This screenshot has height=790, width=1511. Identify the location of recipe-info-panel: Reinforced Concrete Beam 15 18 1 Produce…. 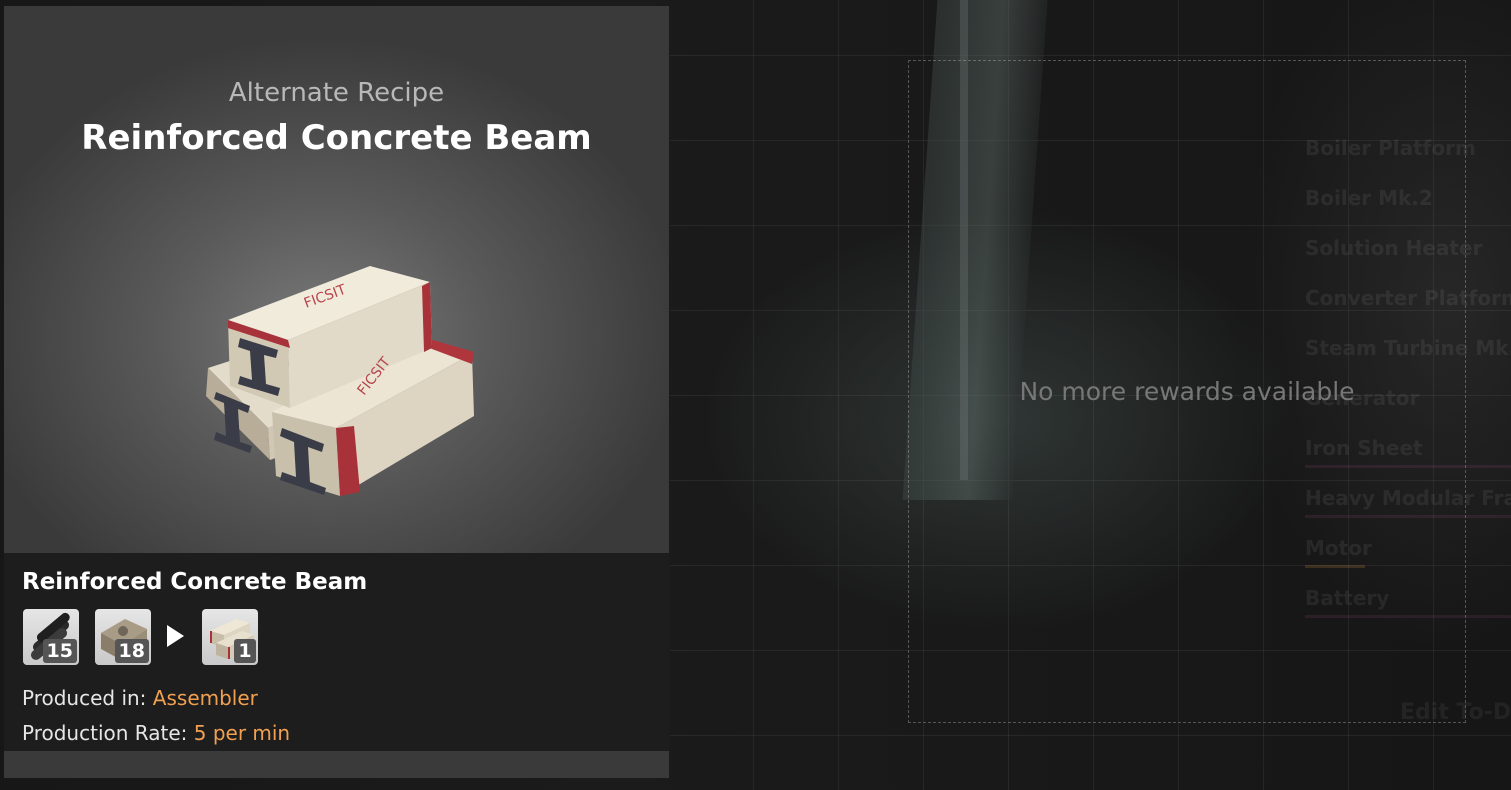
(336, 652).